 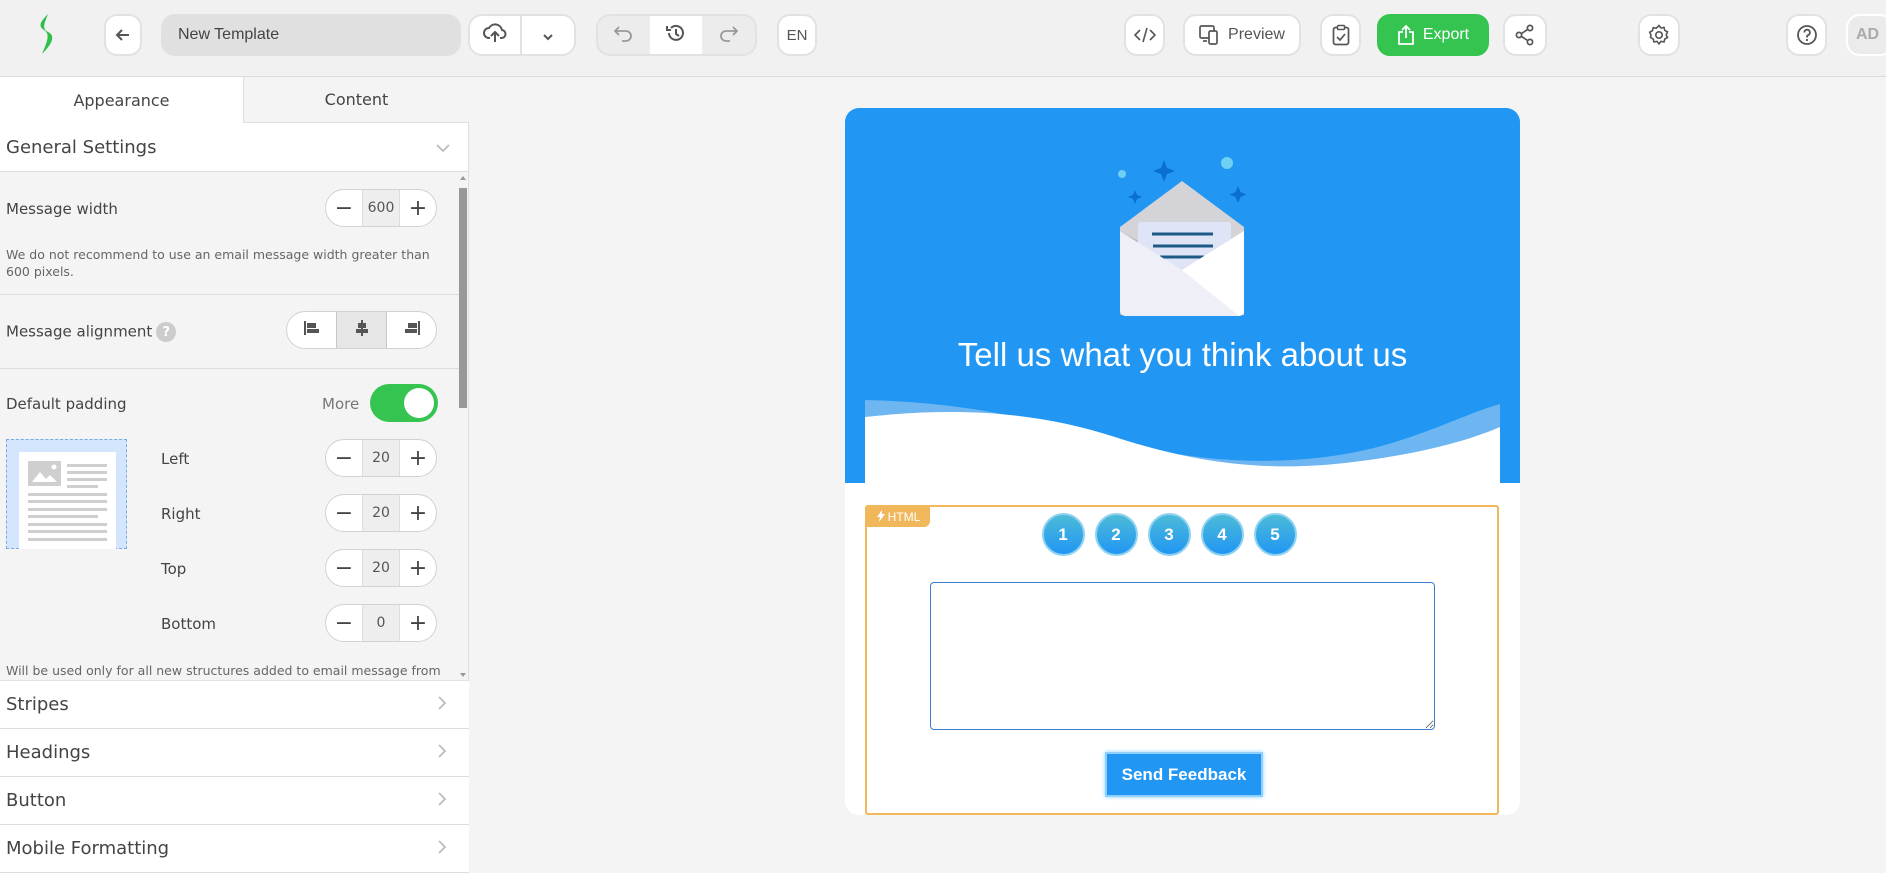 What do you see at coordinates (1210, 35) in the screenshot?
I see `devices-icon` at bounding box center [1210, 35].